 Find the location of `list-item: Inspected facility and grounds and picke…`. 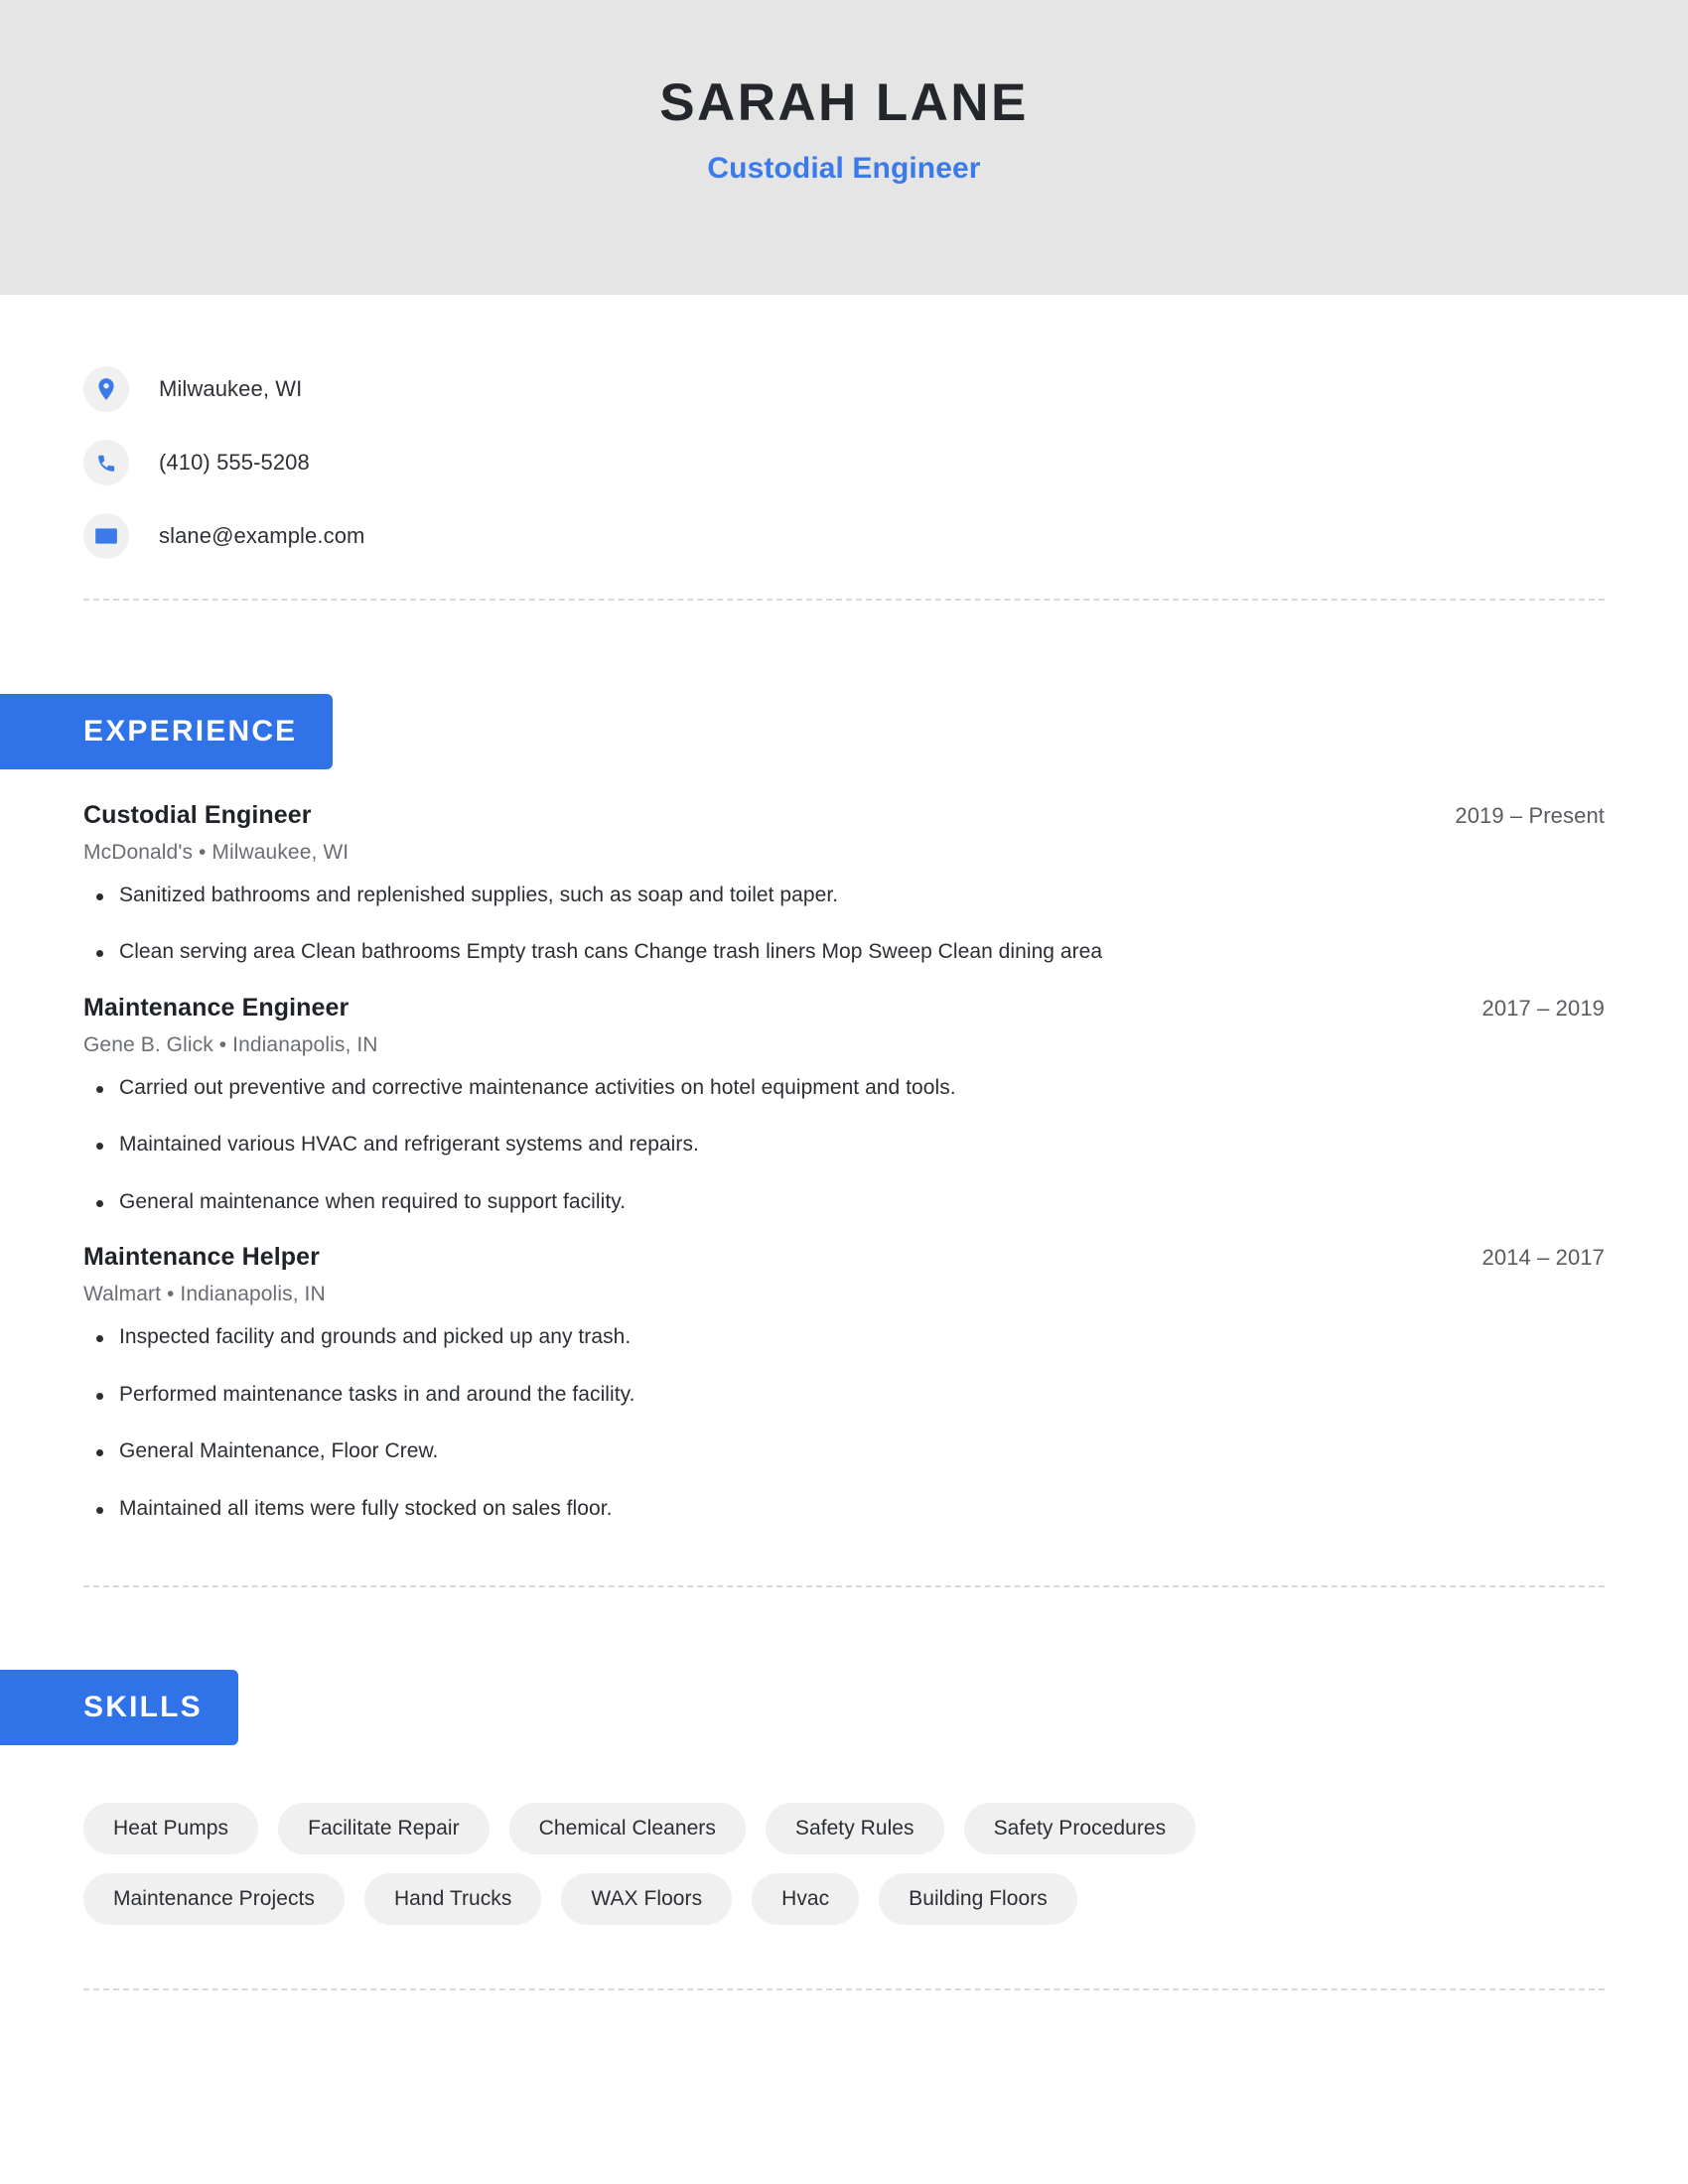

list-item: Inspected facility and grounds and picke… is located at coordinates (844, 1337).